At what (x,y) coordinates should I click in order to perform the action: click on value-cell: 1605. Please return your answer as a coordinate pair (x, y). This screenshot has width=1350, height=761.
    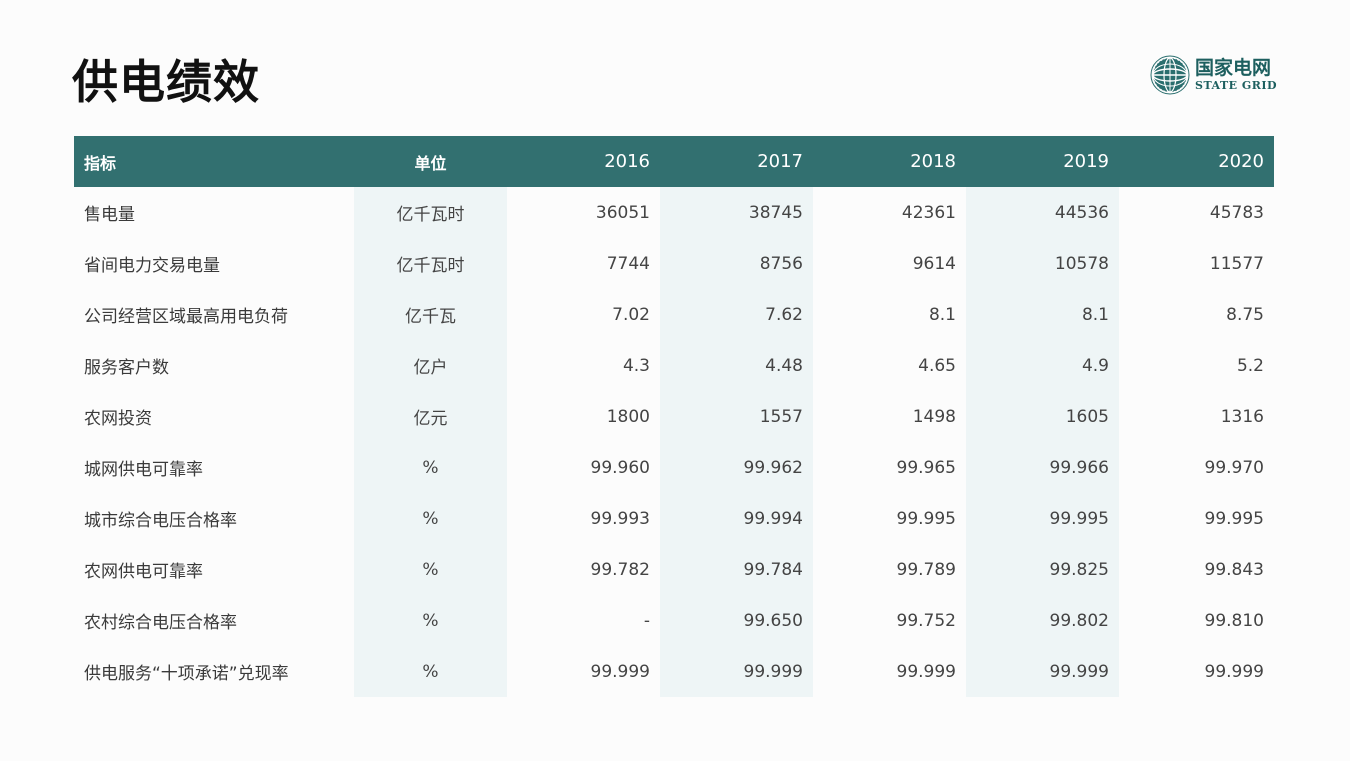
    Looking at the image, I should click on (1042, 416).